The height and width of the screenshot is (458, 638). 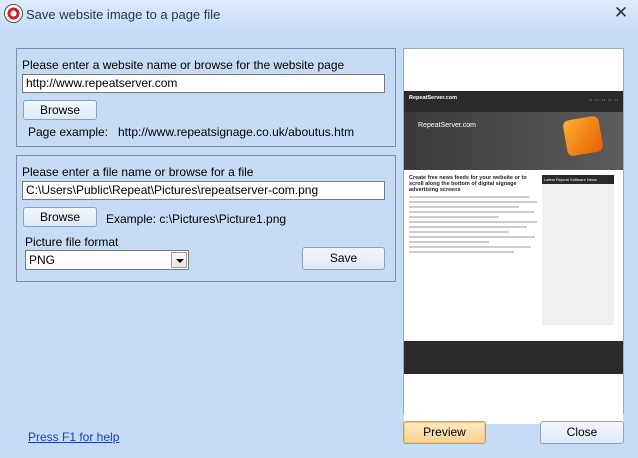 I want to click on page-example-label: Page example:, so click(x=68, y=132).